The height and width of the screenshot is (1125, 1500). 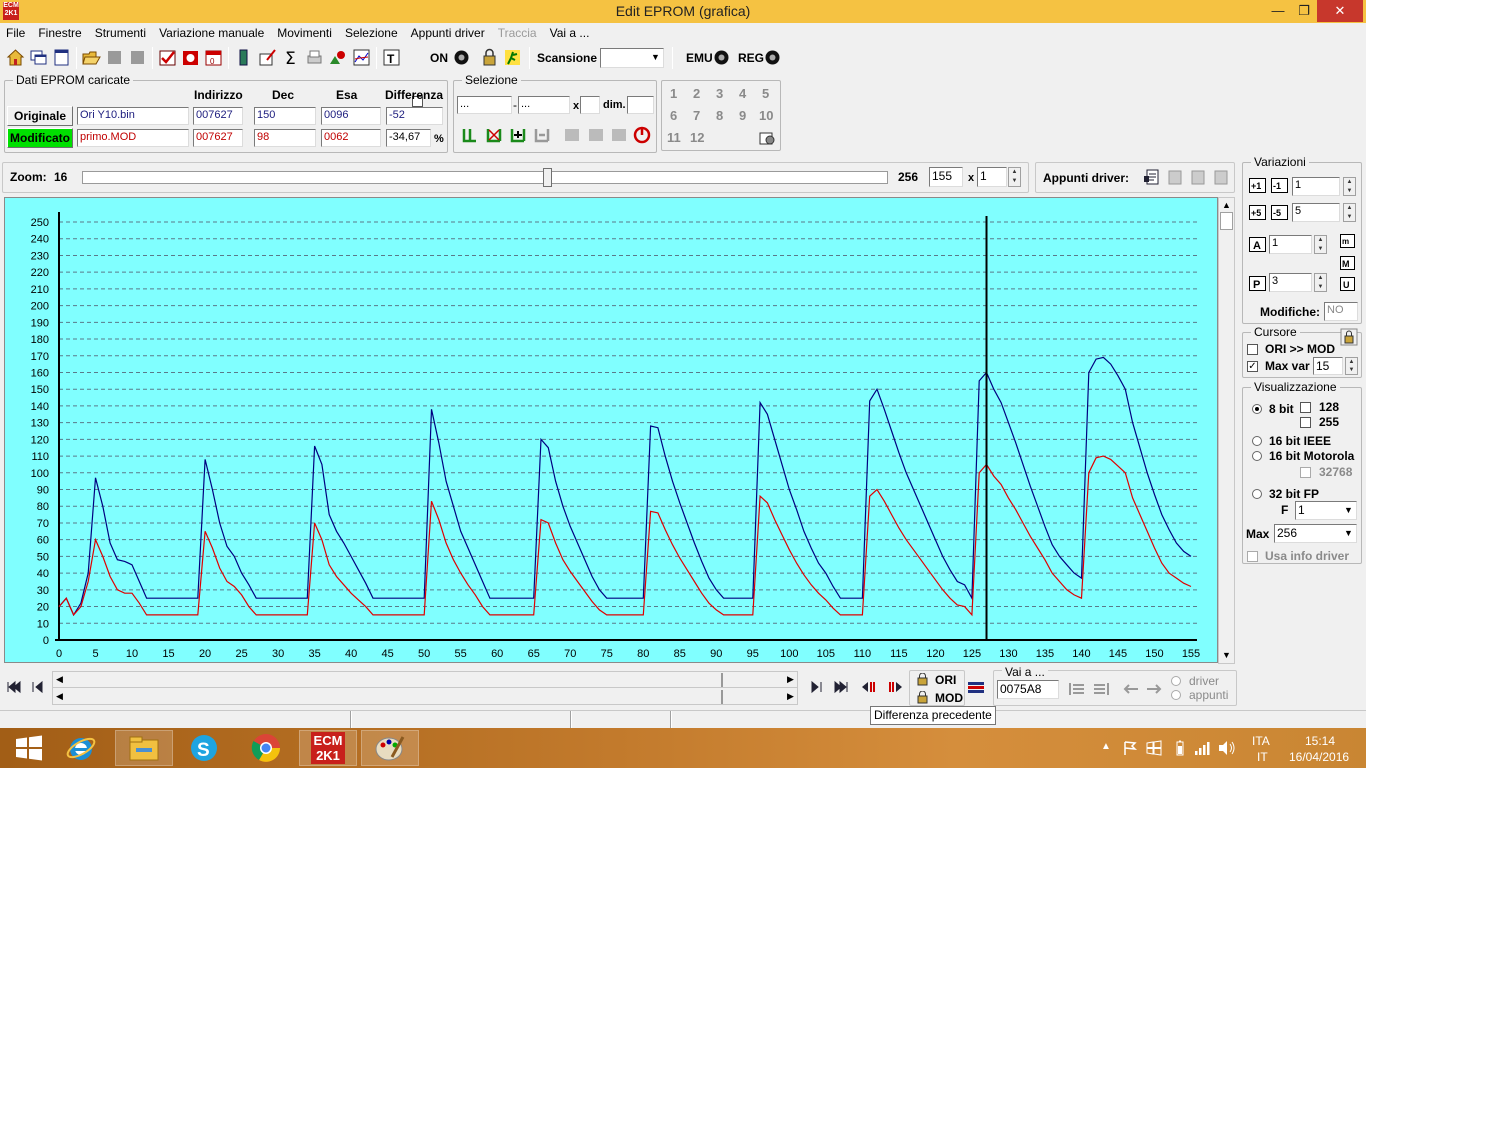 What do you see at coordinates (291, 57) in the screenshot?
I see `sum-icon: Σ` at bounding box center [291, 57].